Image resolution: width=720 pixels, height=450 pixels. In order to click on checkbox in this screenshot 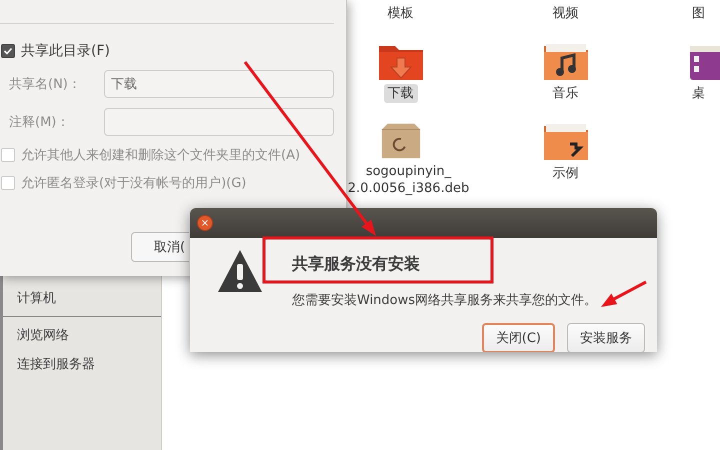, I will do `click(8, 51)`.